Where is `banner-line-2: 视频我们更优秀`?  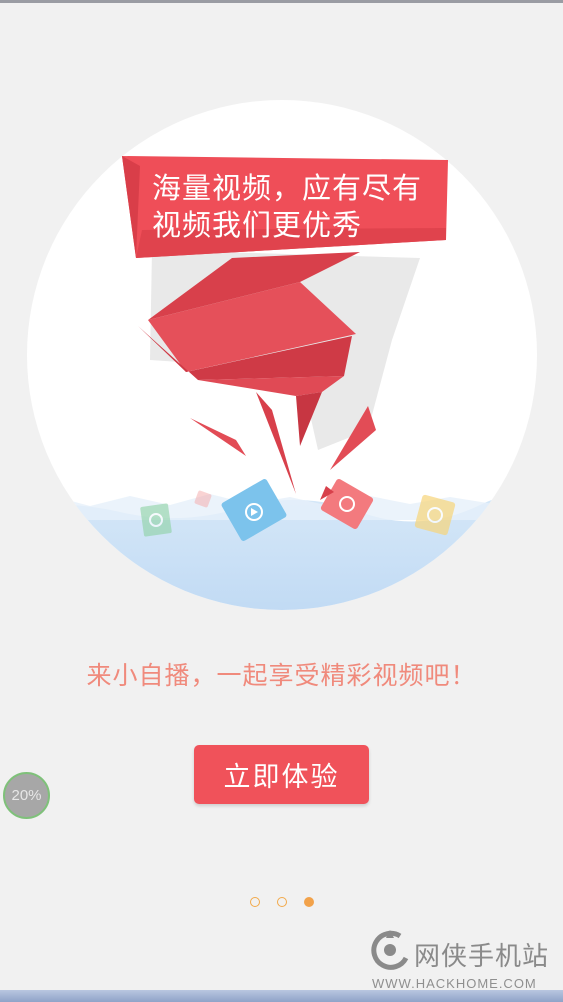
banner-line-2: 视频我们更优秀 is located at coordinates (257, 225).